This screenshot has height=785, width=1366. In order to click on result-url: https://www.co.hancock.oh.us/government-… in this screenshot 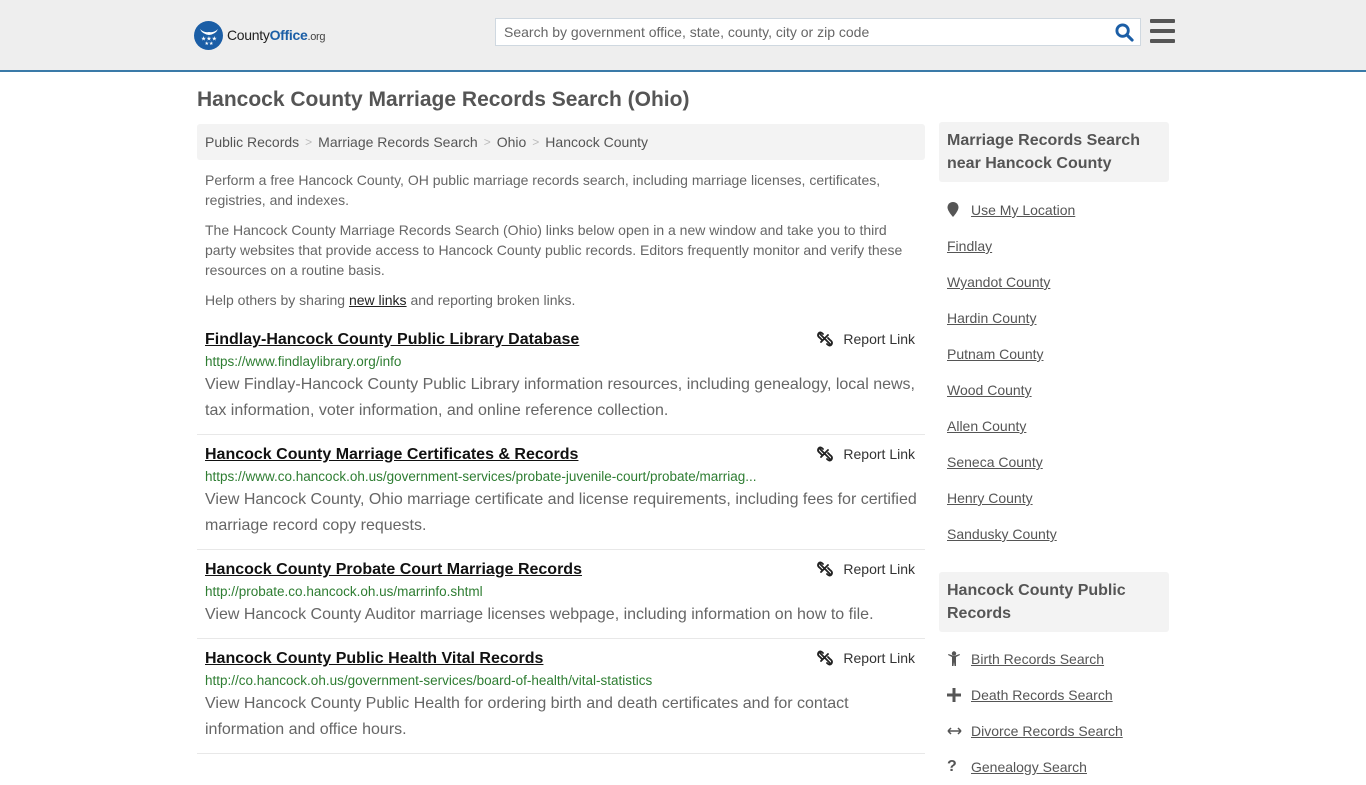, I will do `click(495, 477)`.